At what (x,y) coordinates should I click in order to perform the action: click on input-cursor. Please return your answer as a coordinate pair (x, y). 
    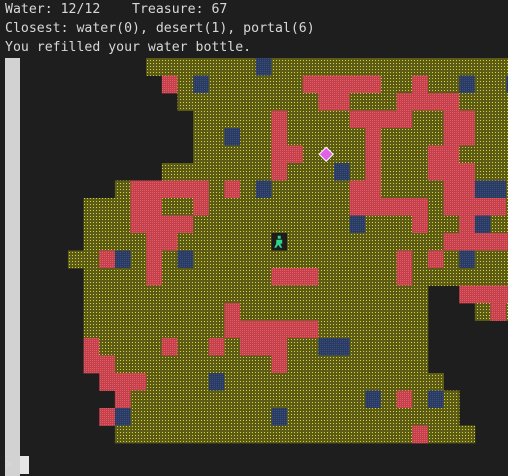
    Looking at the image, I should click on (24, 465).